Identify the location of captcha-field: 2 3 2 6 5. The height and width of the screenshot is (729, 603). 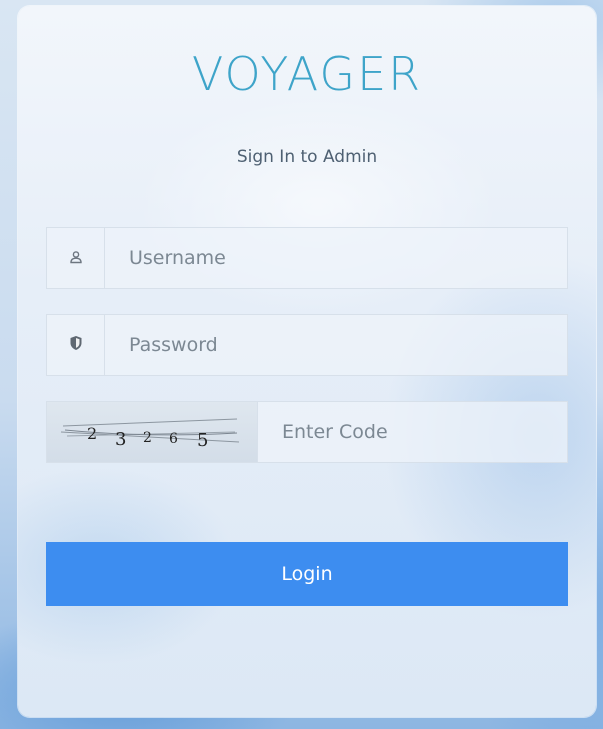
(307, 432).